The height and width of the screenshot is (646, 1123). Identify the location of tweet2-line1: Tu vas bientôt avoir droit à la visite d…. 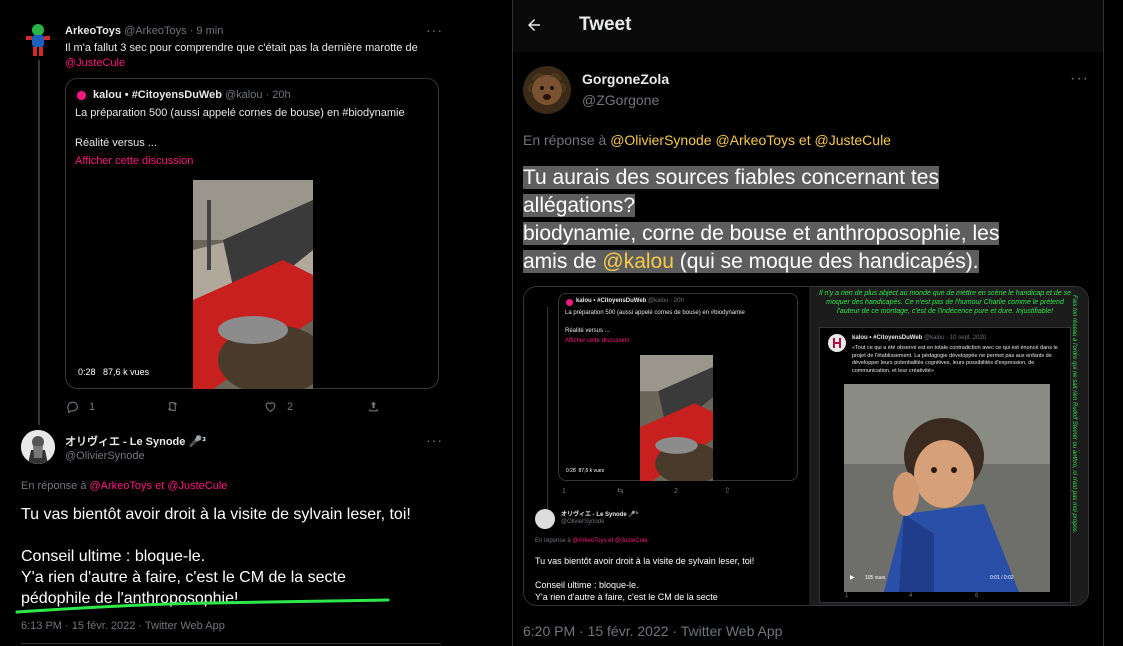
(216, 514).